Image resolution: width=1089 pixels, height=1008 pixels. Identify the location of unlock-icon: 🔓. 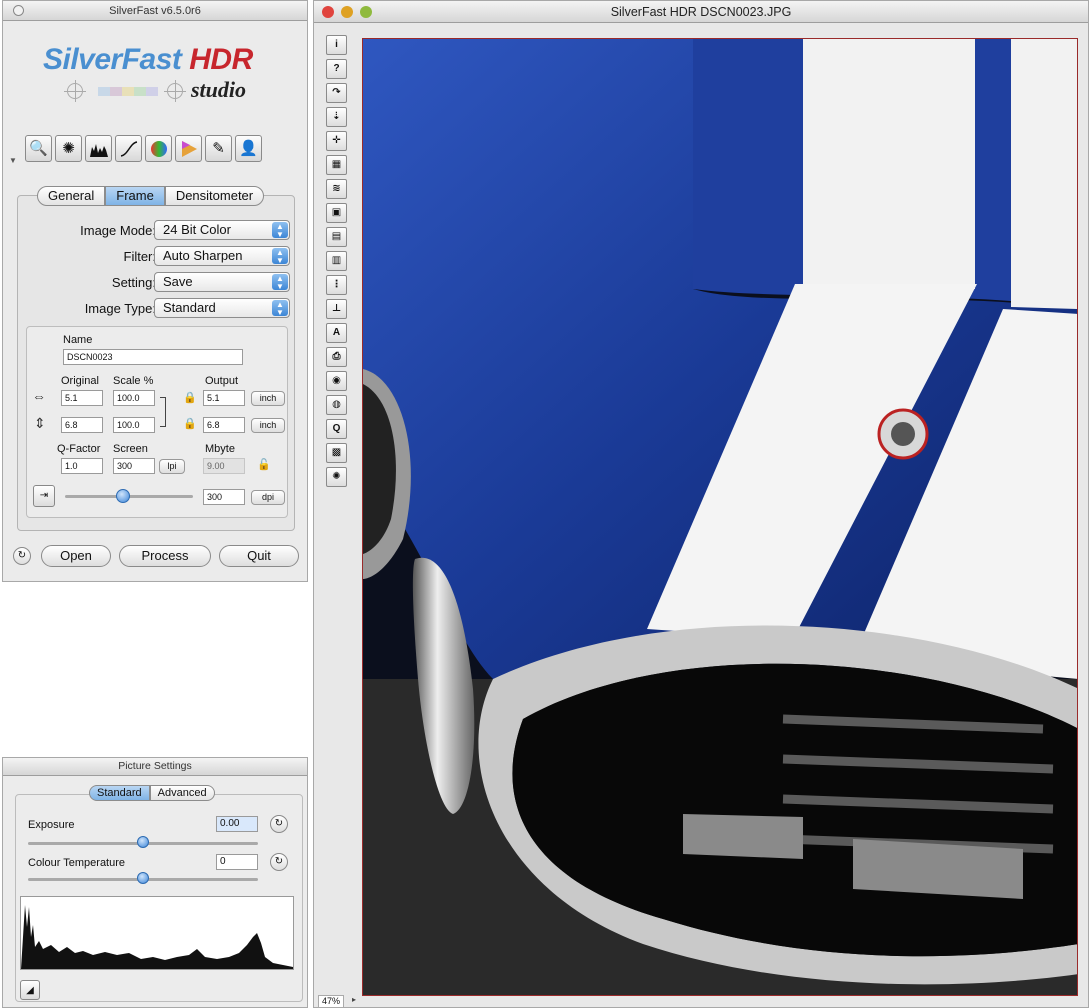
(264, 465).